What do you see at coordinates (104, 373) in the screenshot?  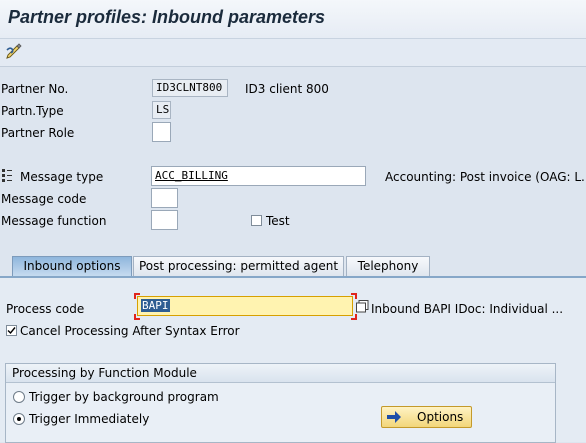 I see `function-module-group-title: Processing by Function Module` at bounding box center [104, 373].